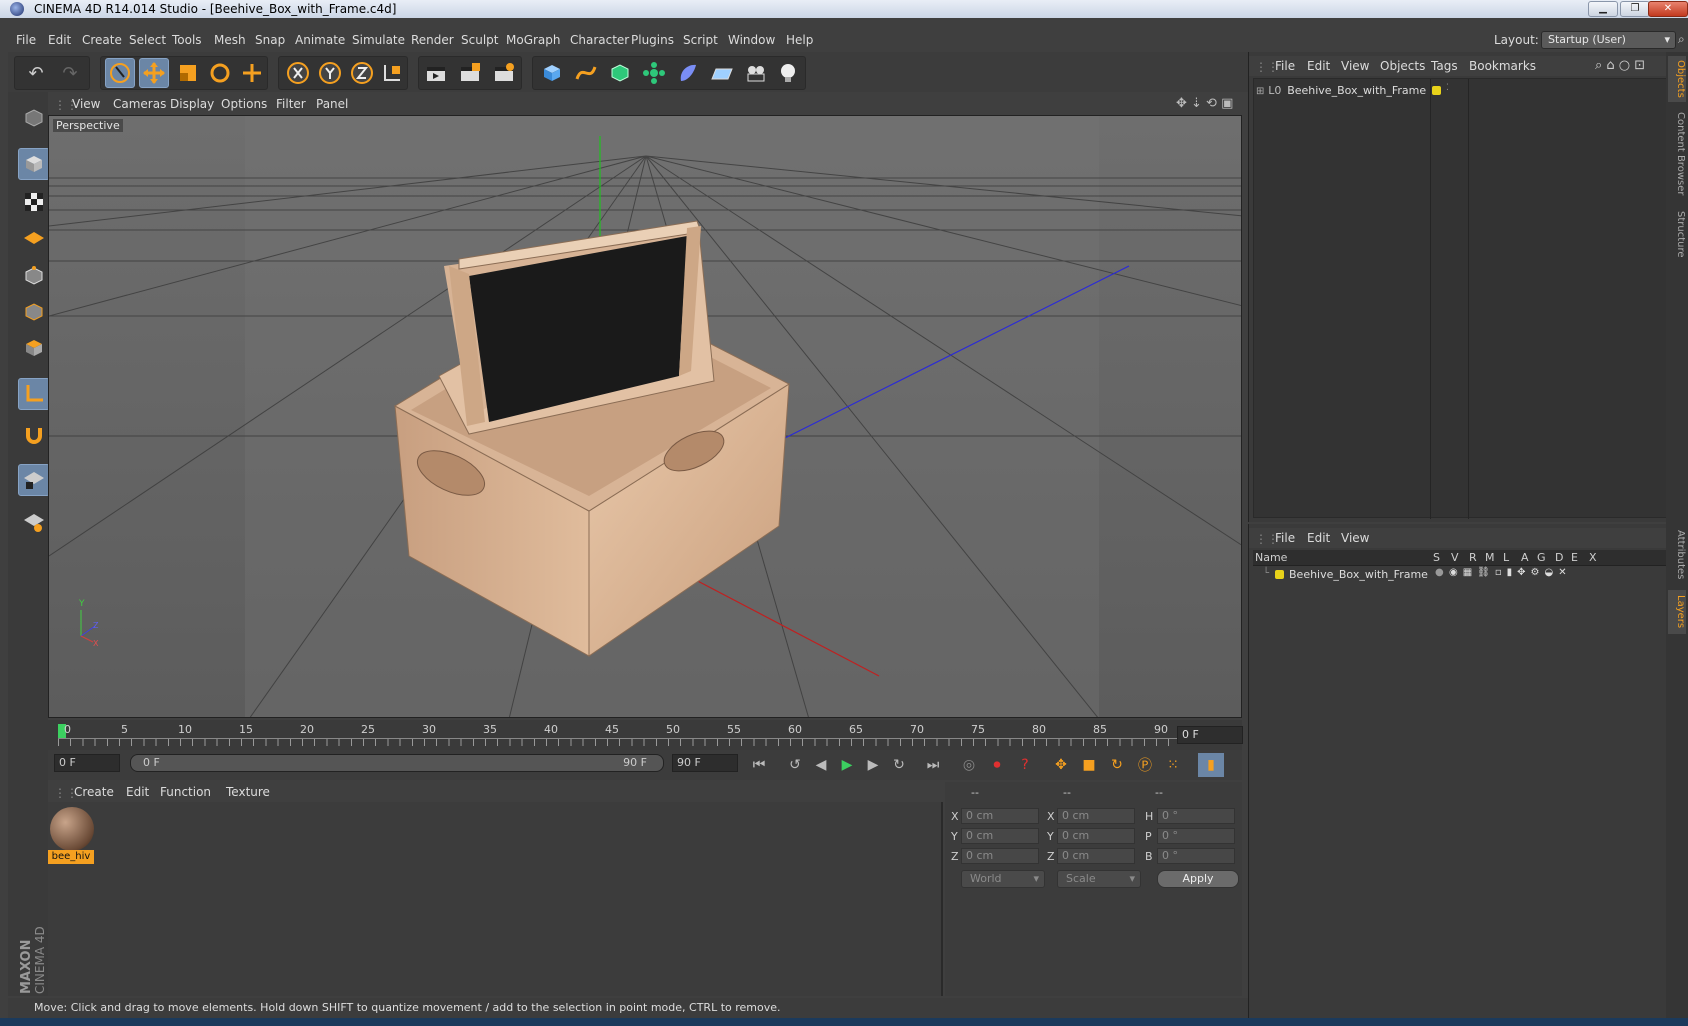 Image resolution: width=1688 pixels, height=1026 pixels. I want to click on menu-edit: Edit, so click(59, 40).